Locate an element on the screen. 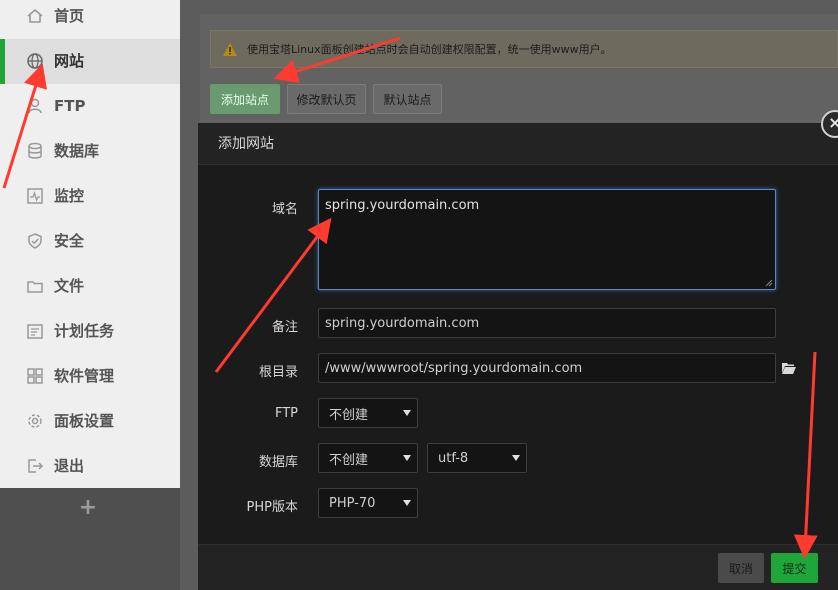  remark-input: spring.yourdomain.com is located at coordinates (547, 323).